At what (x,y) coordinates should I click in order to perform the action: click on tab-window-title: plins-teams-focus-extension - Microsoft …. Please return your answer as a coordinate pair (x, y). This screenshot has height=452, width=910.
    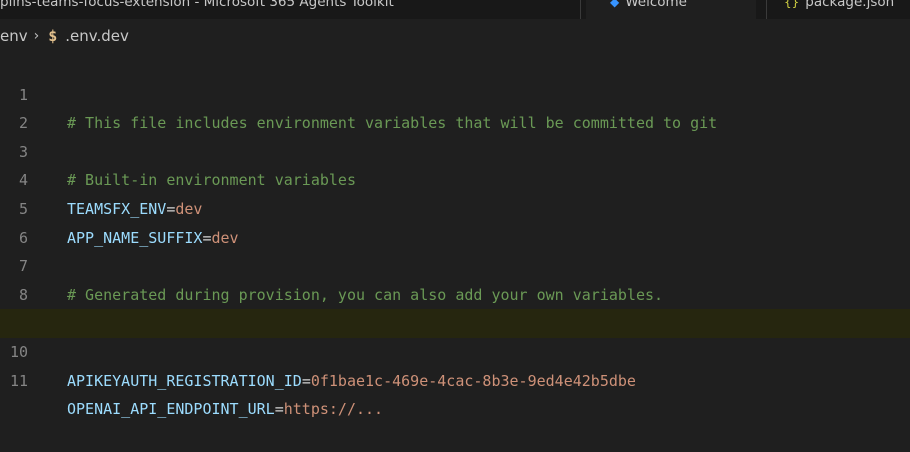
    Looking at the image, I should click on (285, 9).